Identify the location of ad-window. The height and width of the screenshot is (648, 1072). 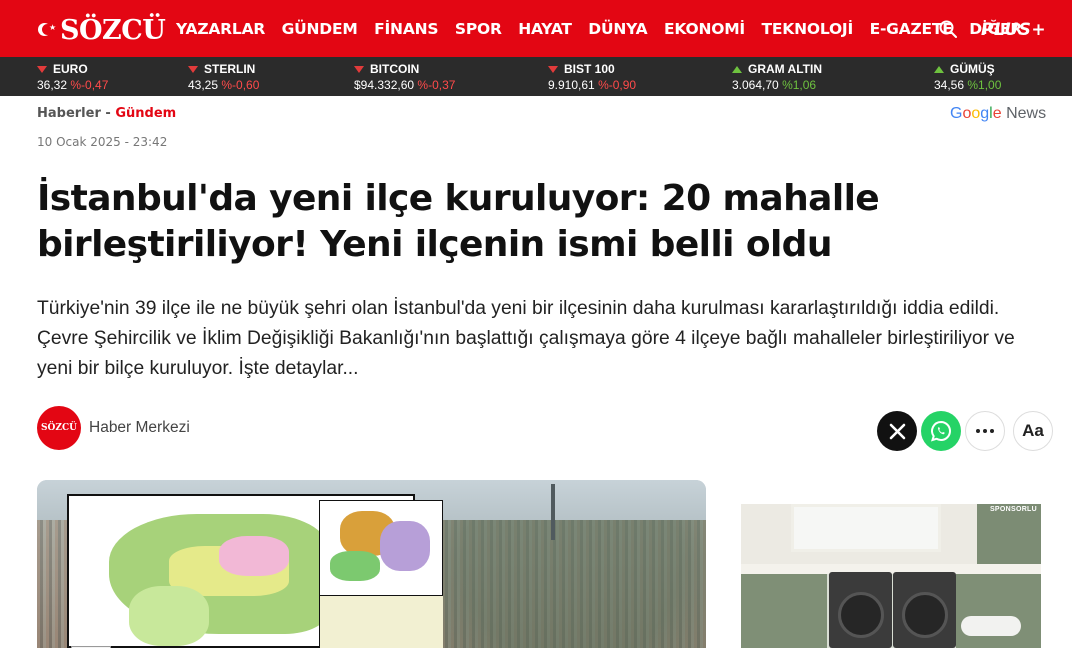
(866, 528).